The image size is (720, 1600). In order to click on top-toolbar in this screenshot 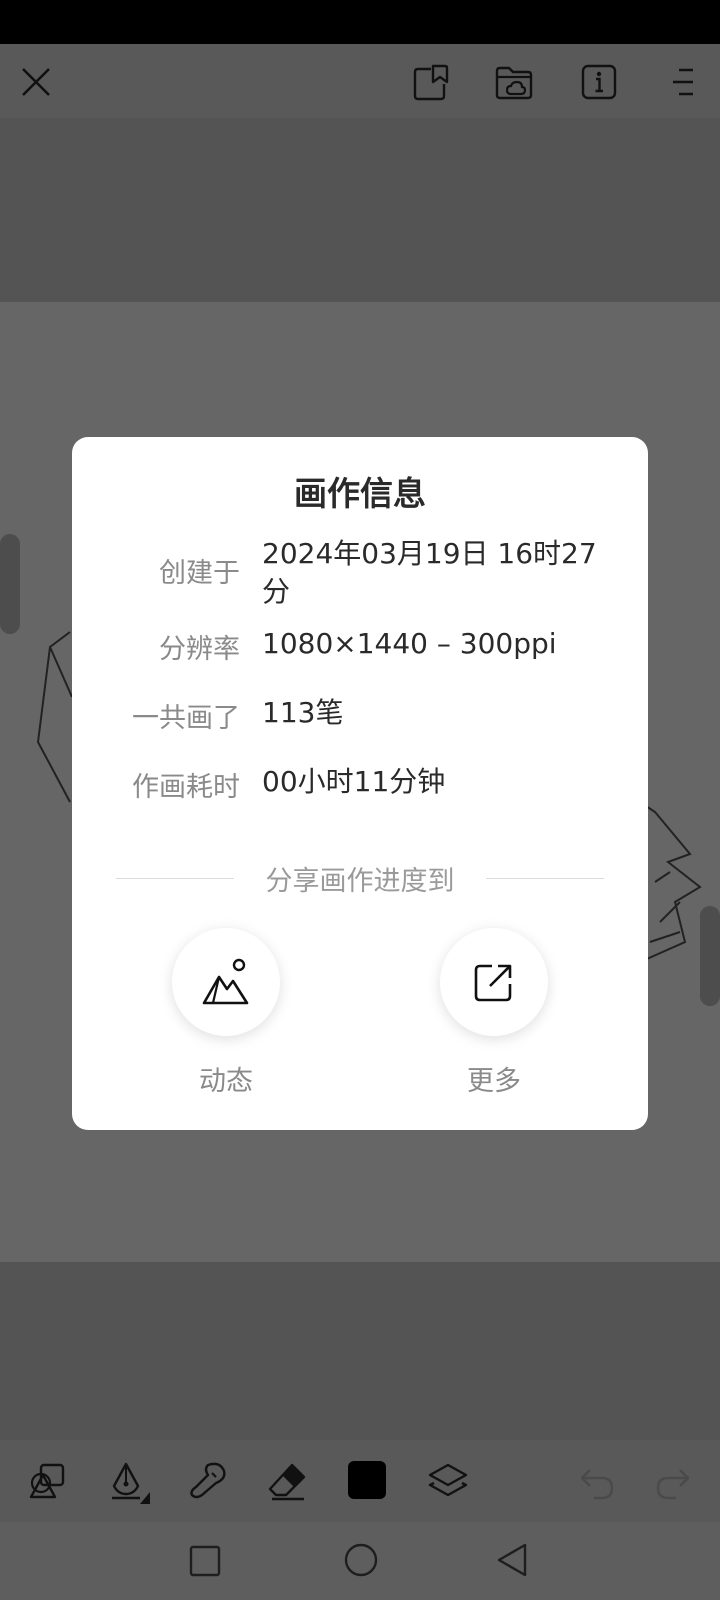, I will do `click(360, 81)`.